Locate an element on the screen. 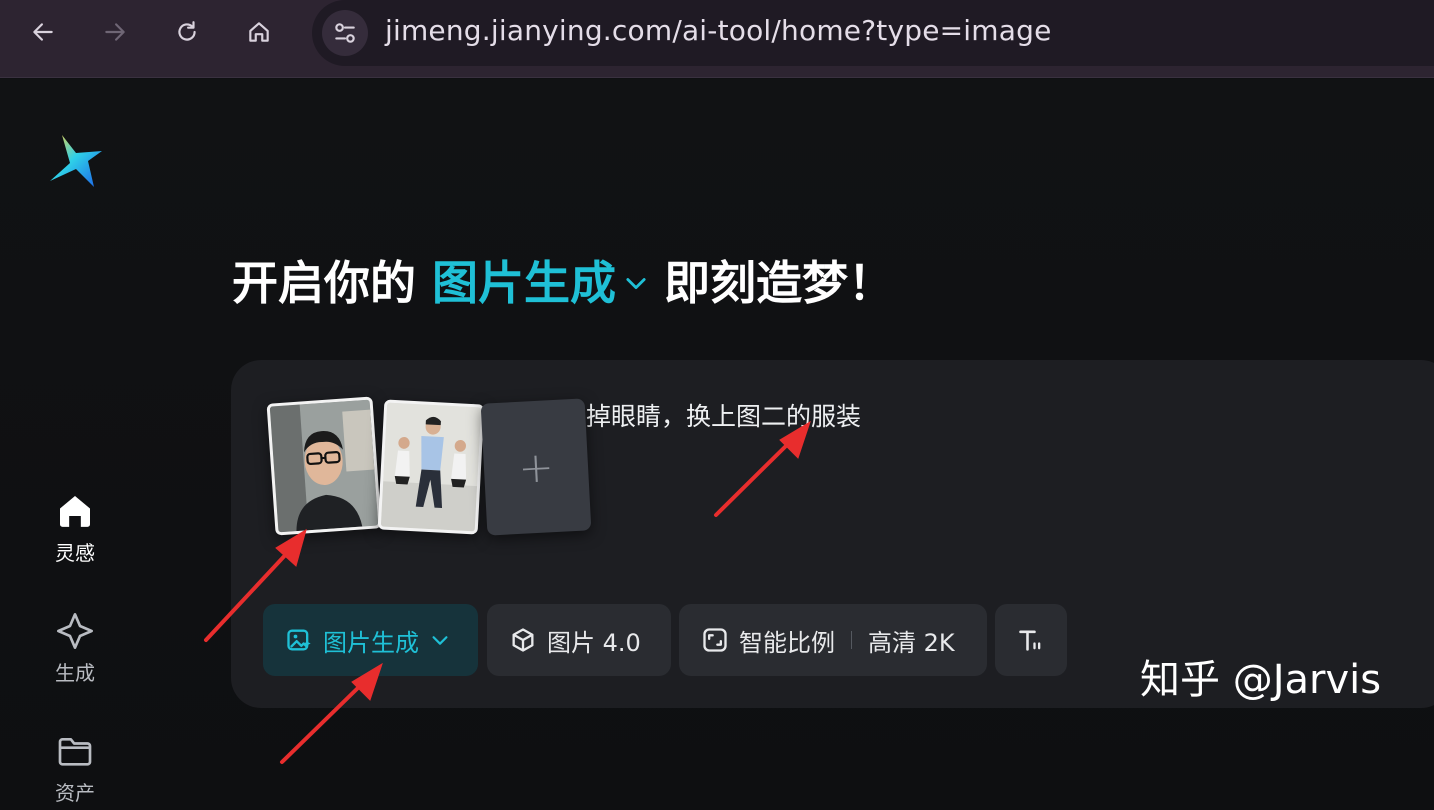  sidebar-item-label: 灵感 is located at coordinates (75, 553).